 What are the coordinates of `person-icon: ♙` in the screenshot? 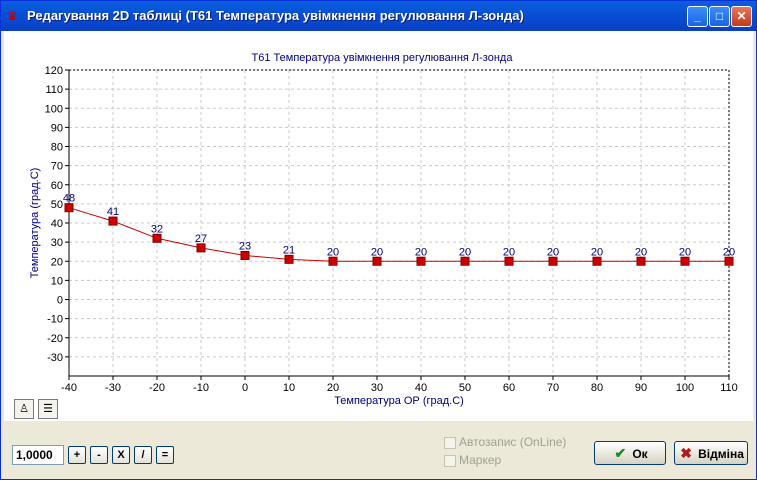 It's located at (24, 409).